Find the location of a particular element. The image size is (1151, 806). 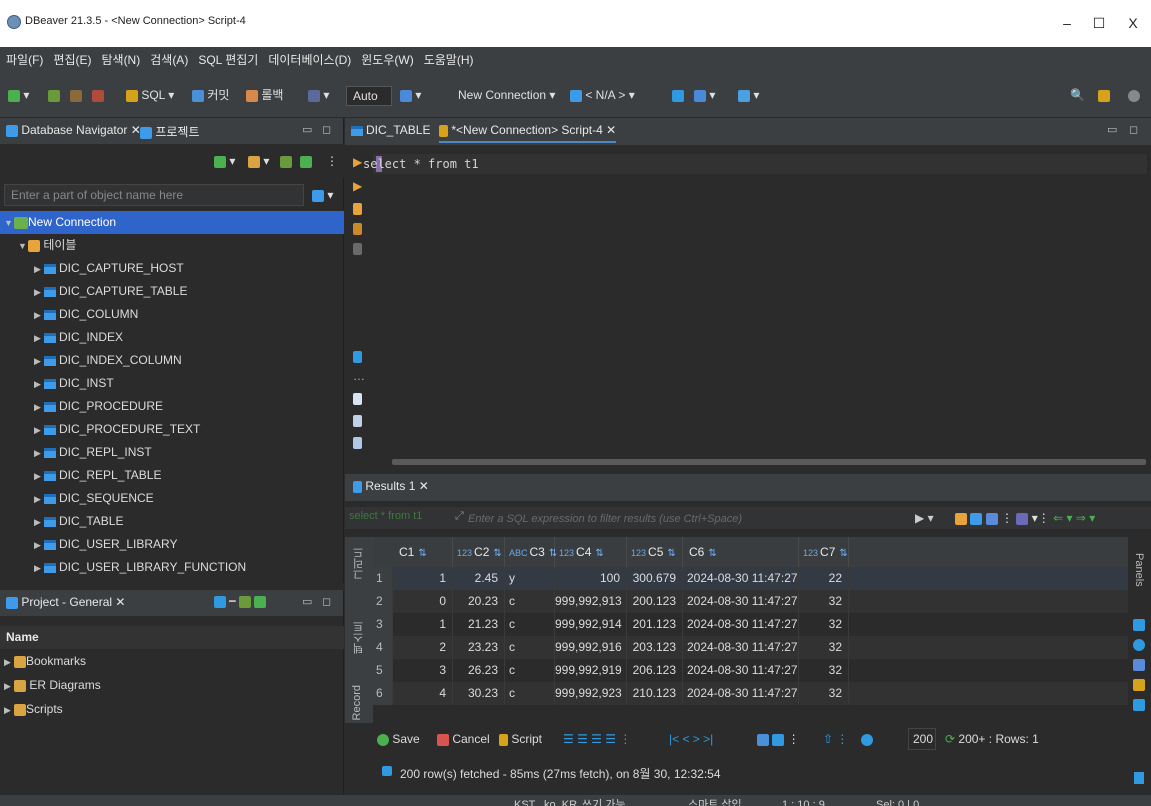

maximize-button: ☐ is located at coordinates (1099, 23).